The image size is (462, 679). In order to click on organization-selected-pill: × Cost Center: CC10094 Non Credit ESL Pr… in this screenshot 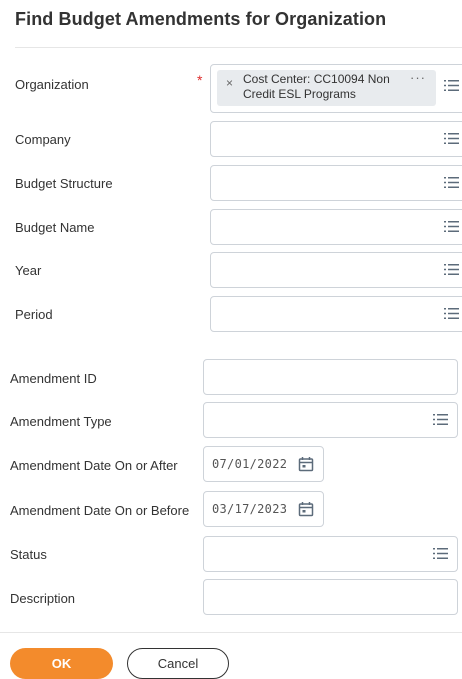, I will do `click(326, 88)`.